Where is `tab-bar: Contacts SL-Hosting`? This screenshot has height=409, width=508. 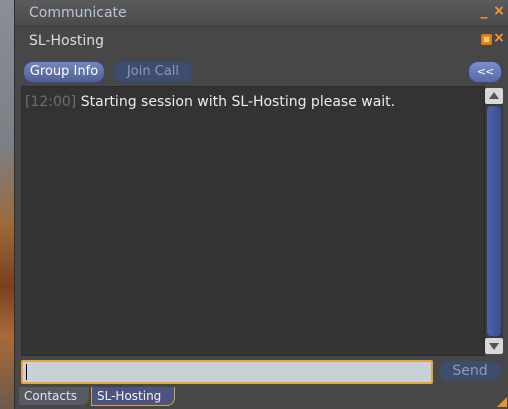 tab-bar: Contacts SL-Hosting is located at coordinates (261, 397).